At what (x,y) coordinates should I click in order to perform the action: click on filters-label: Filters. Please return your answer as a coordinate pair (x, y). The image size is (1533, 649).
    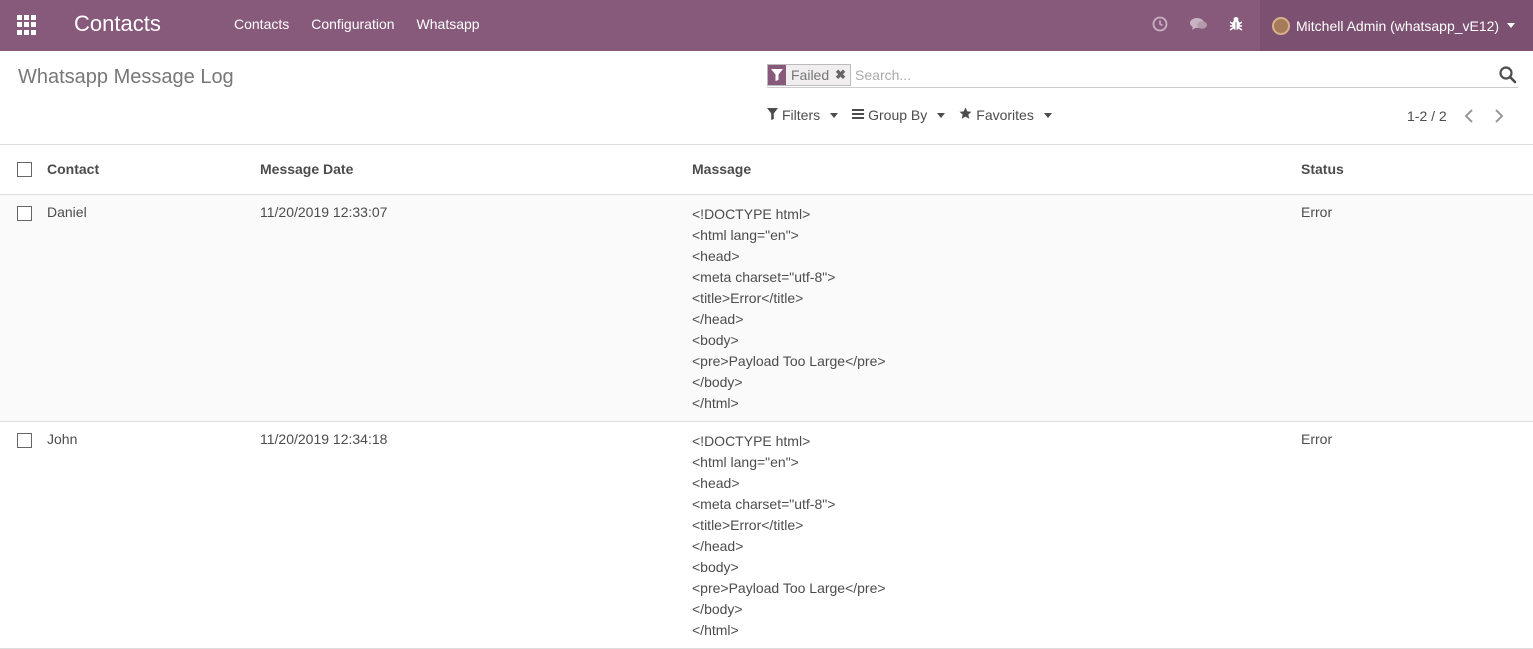
    Looking at the image, I should click on (801, 115).